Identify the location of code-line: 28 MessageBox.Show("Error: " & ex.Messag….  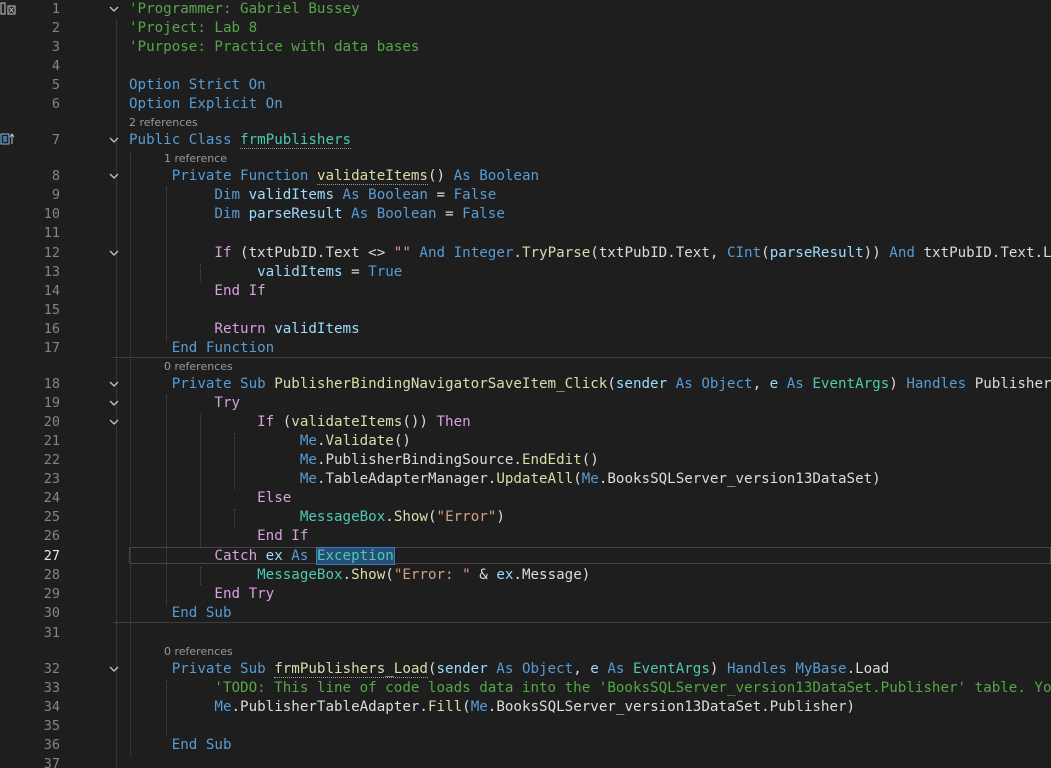
(525, 575).